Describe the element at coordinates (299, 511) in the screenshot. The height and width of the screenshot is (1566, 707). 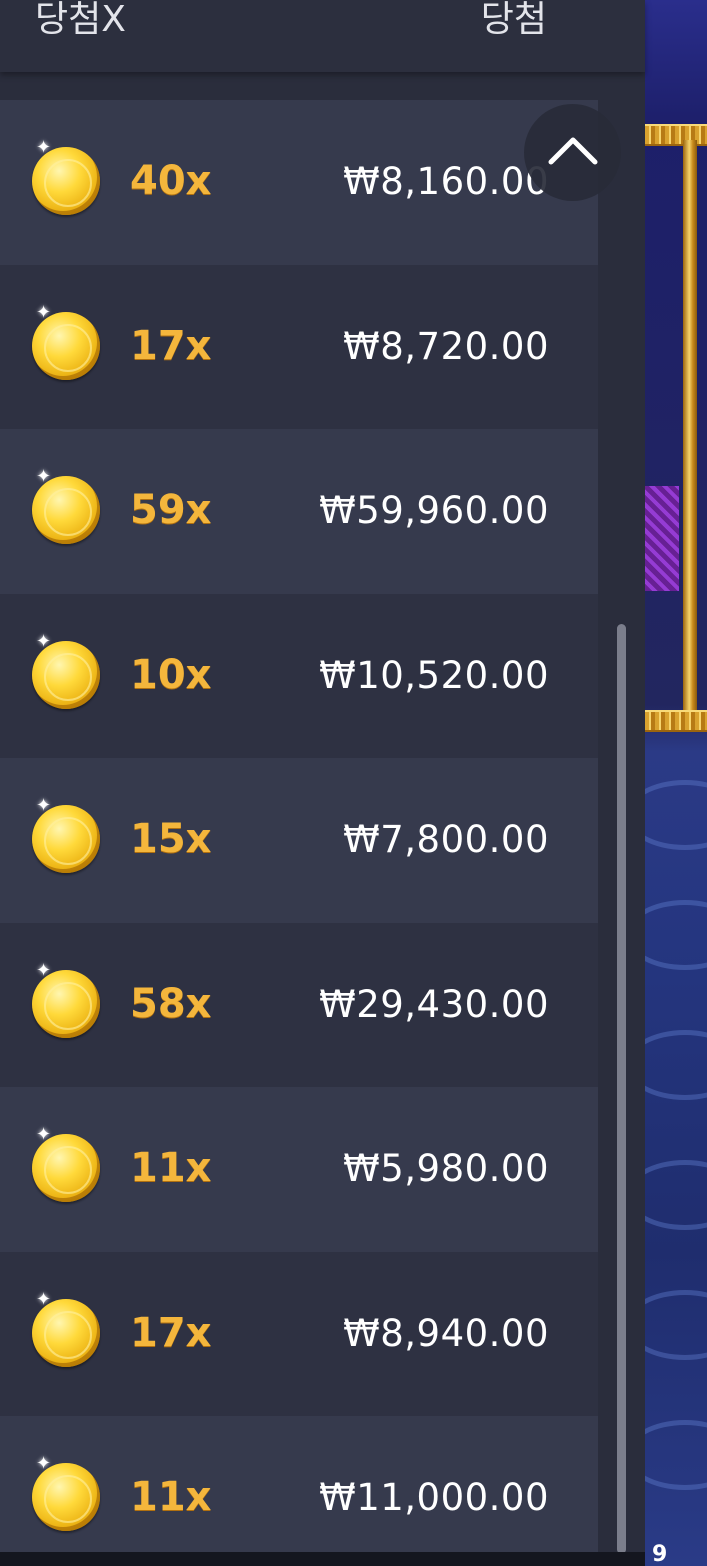
I see `win-row: ✦ 59x ₩59,960.00` at that location.